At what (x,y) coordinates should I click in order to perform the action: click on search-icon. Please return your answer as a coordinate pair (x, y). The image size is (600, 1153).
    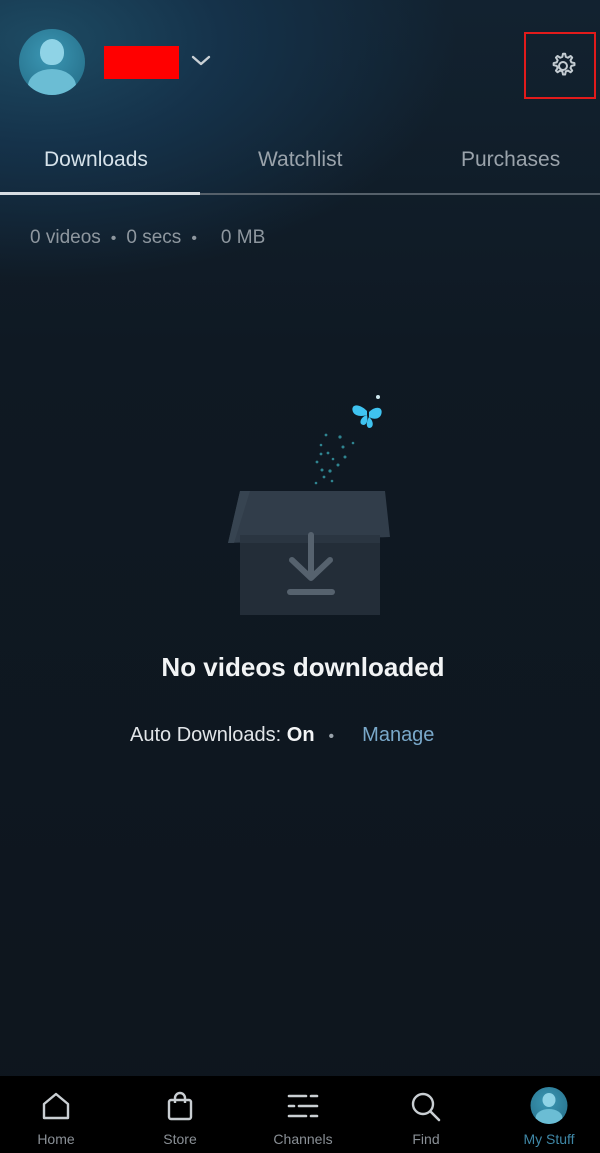
    Looking at the image, I should click on (426, 1107).